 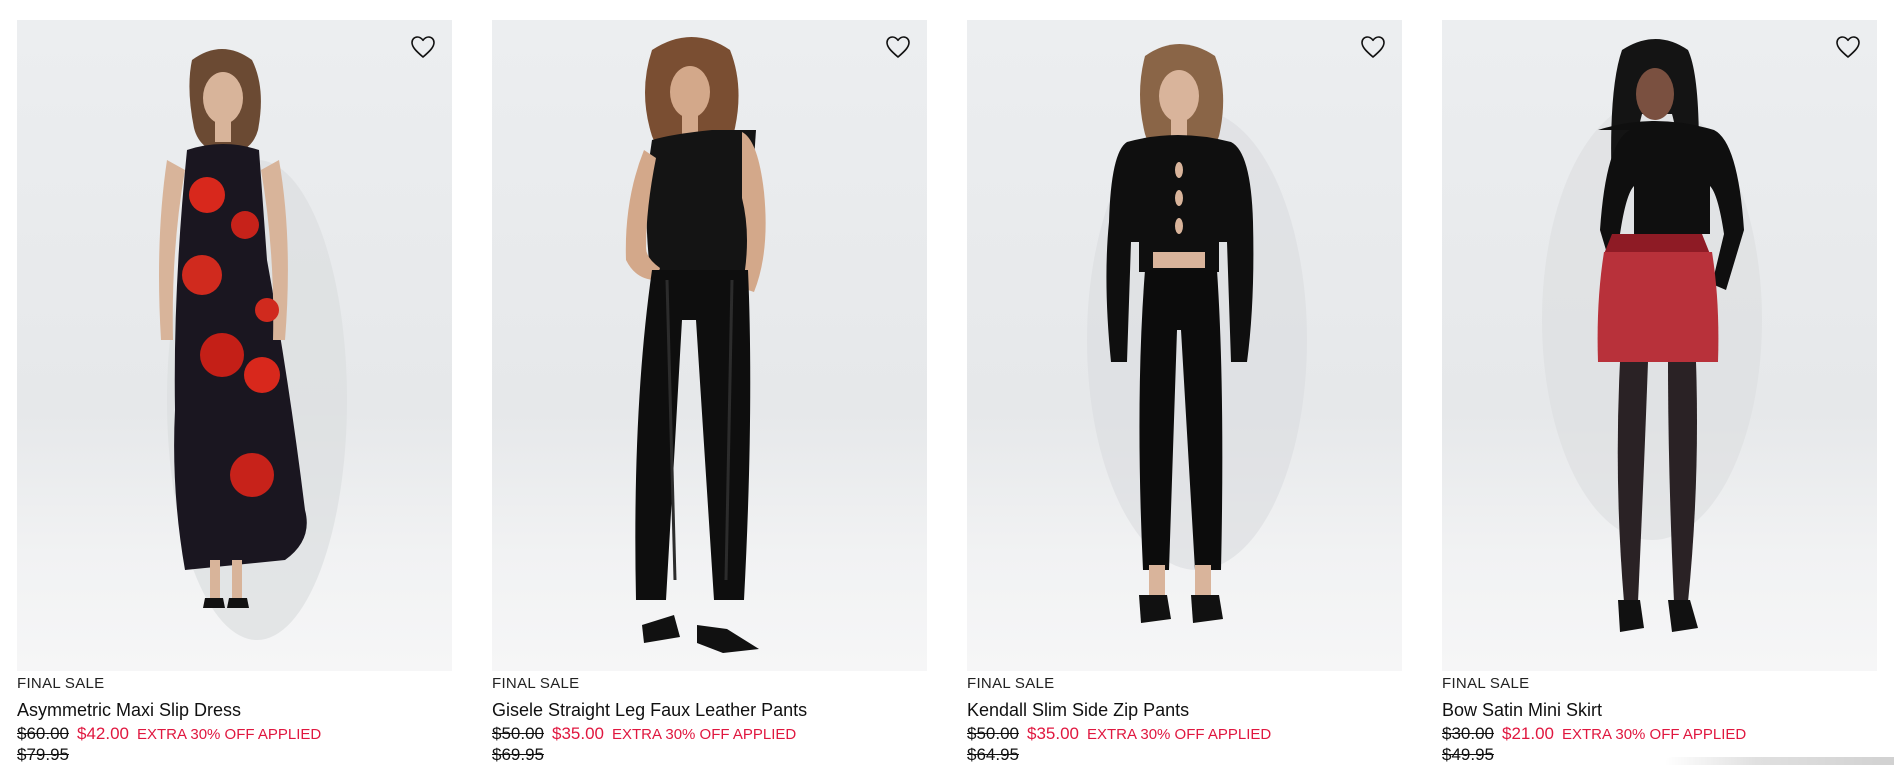 I want to click on sale-price: $21.00, so click(x=1528, y=733).